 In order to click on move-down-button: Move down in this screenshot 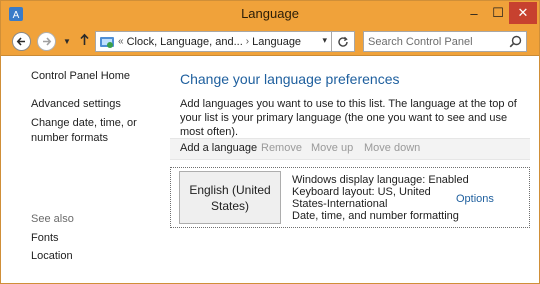, I will do `click(392, 148)`.